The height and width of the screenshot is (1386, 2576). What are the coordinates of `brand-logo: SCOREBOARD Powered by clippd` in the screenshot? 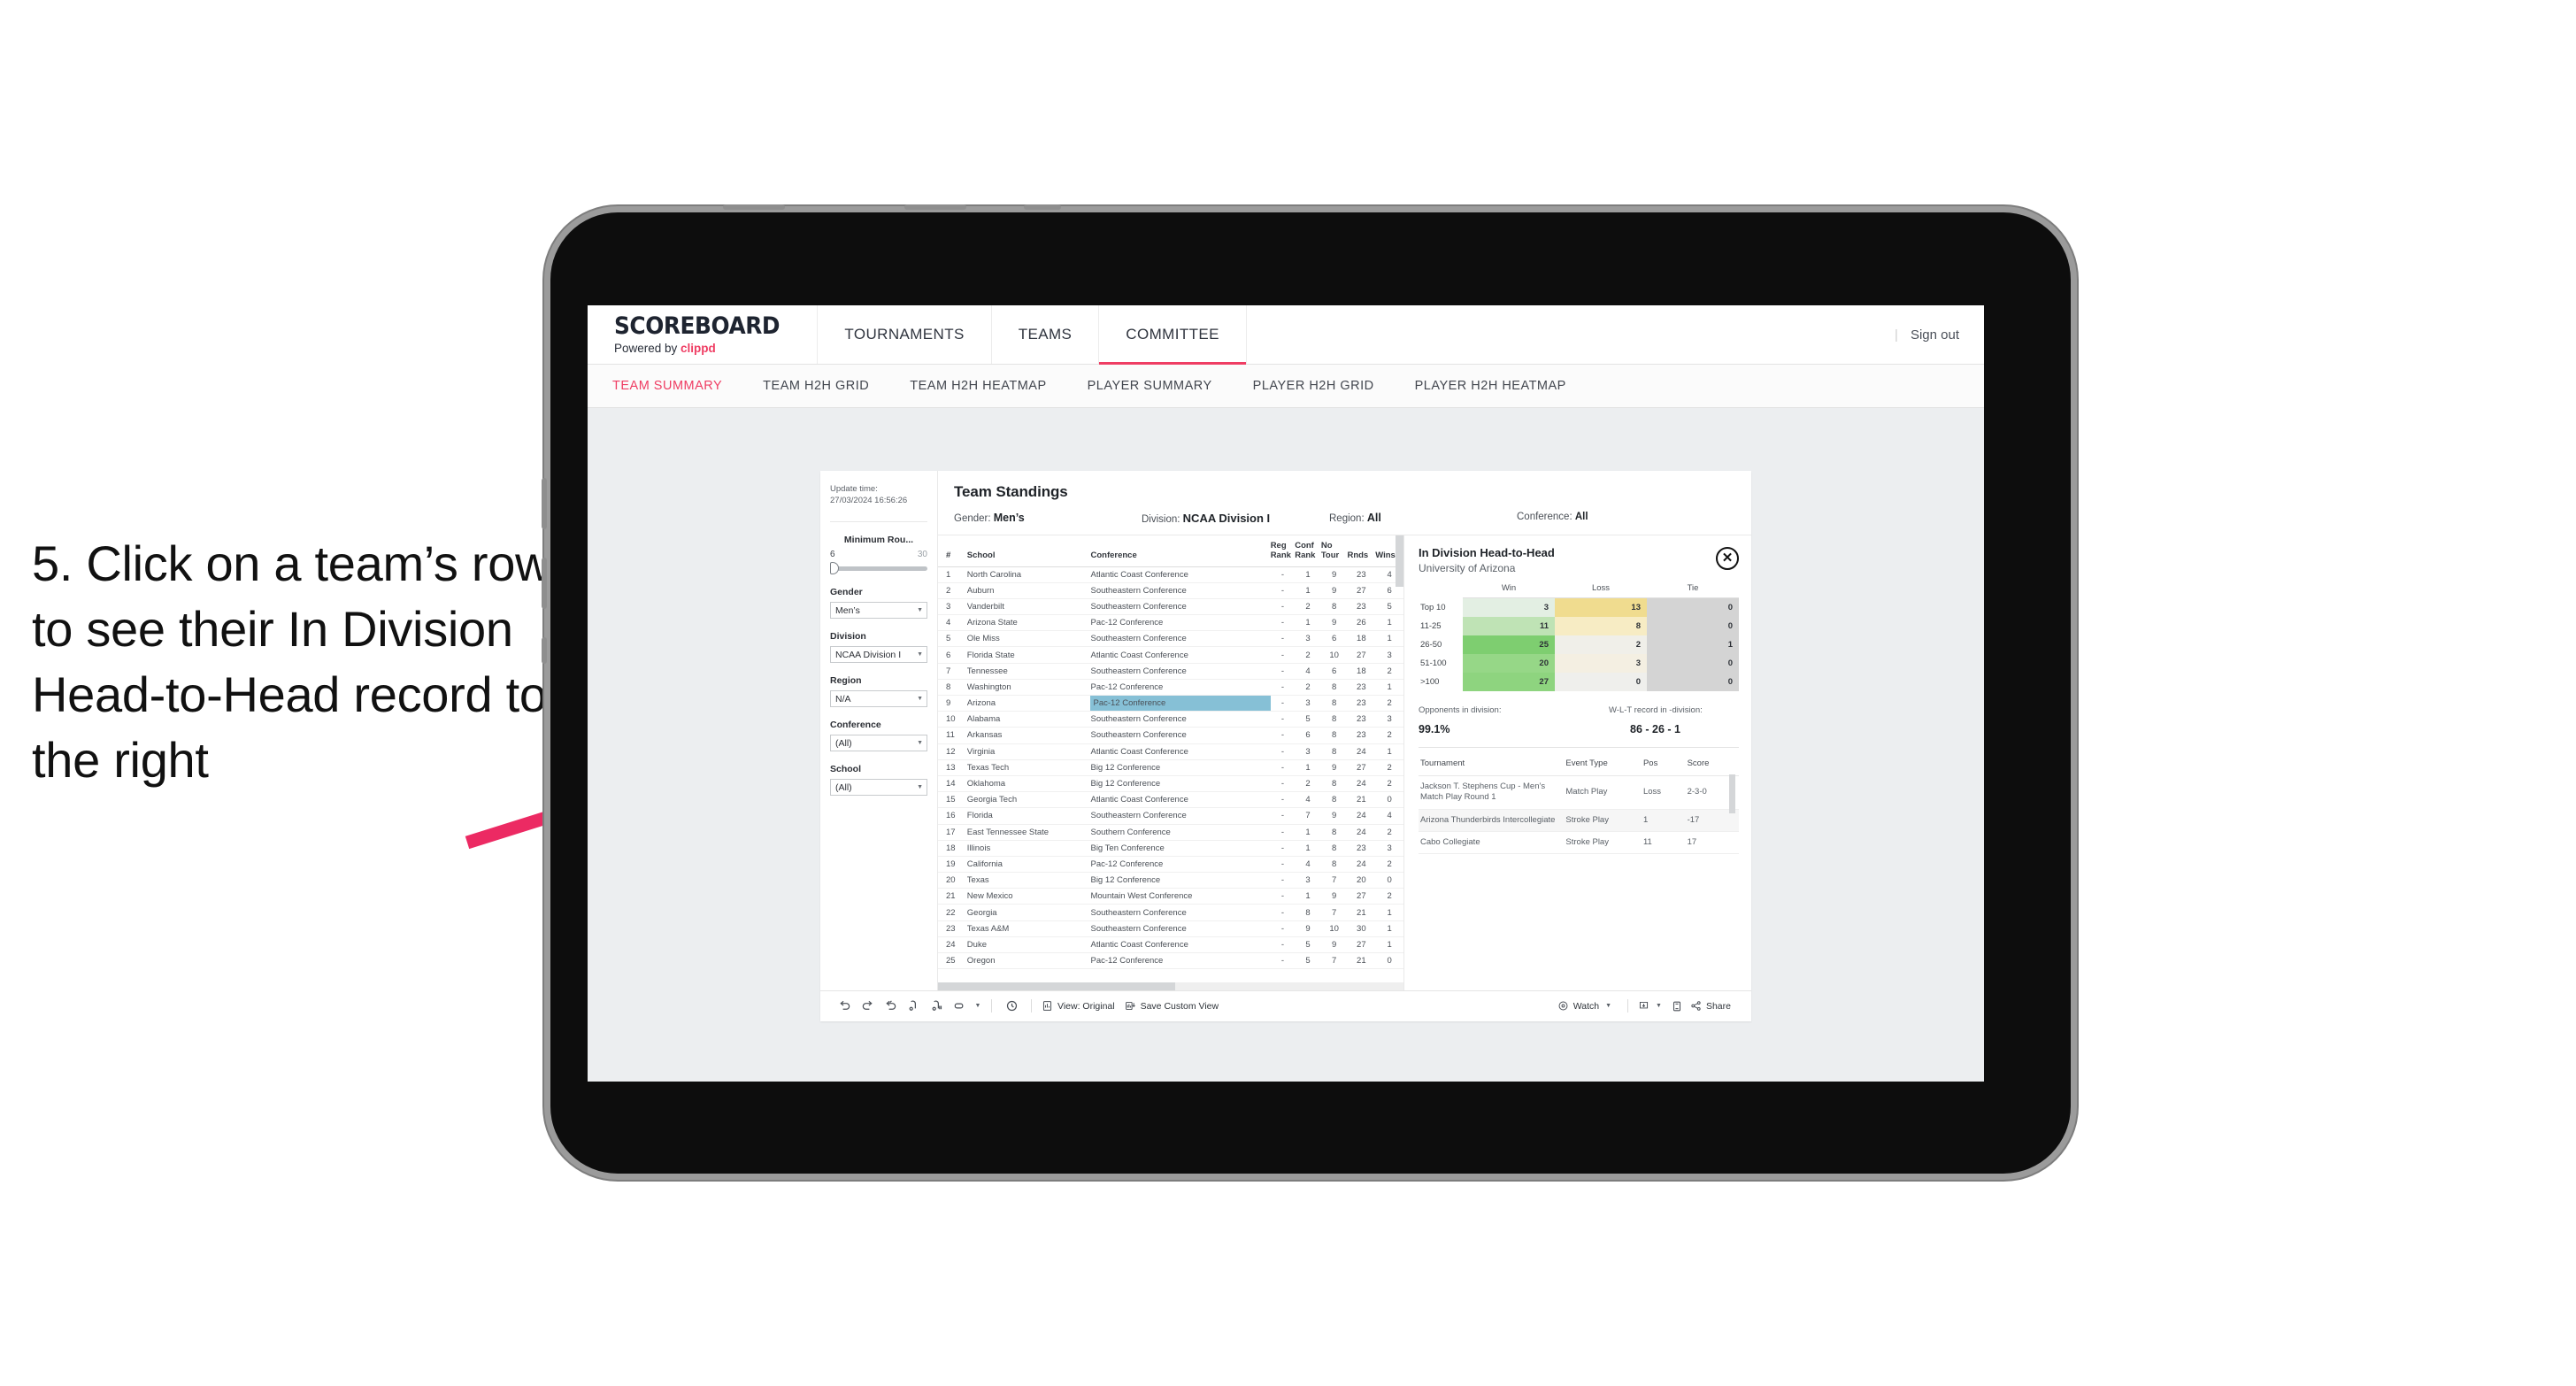 It's located at (703, 335).